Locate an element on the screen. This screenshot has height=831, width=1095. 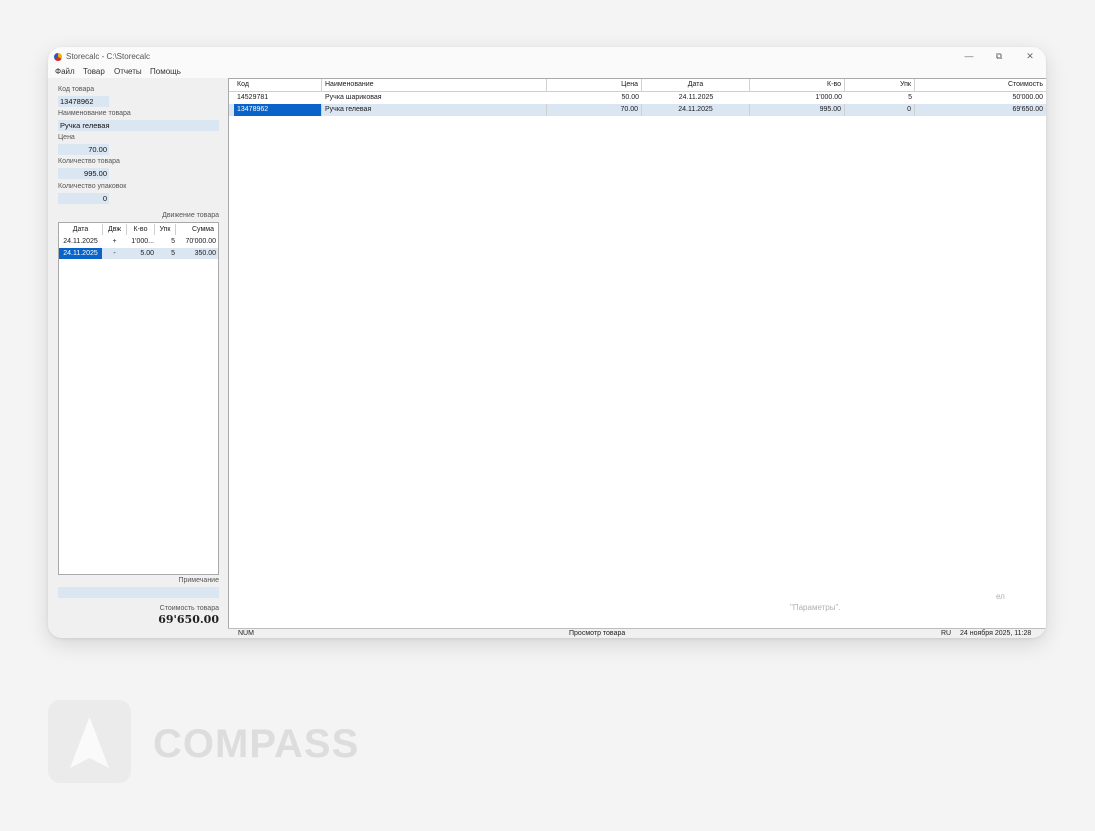
mv-col-packs: Упк is located at coordinates (165, 229).